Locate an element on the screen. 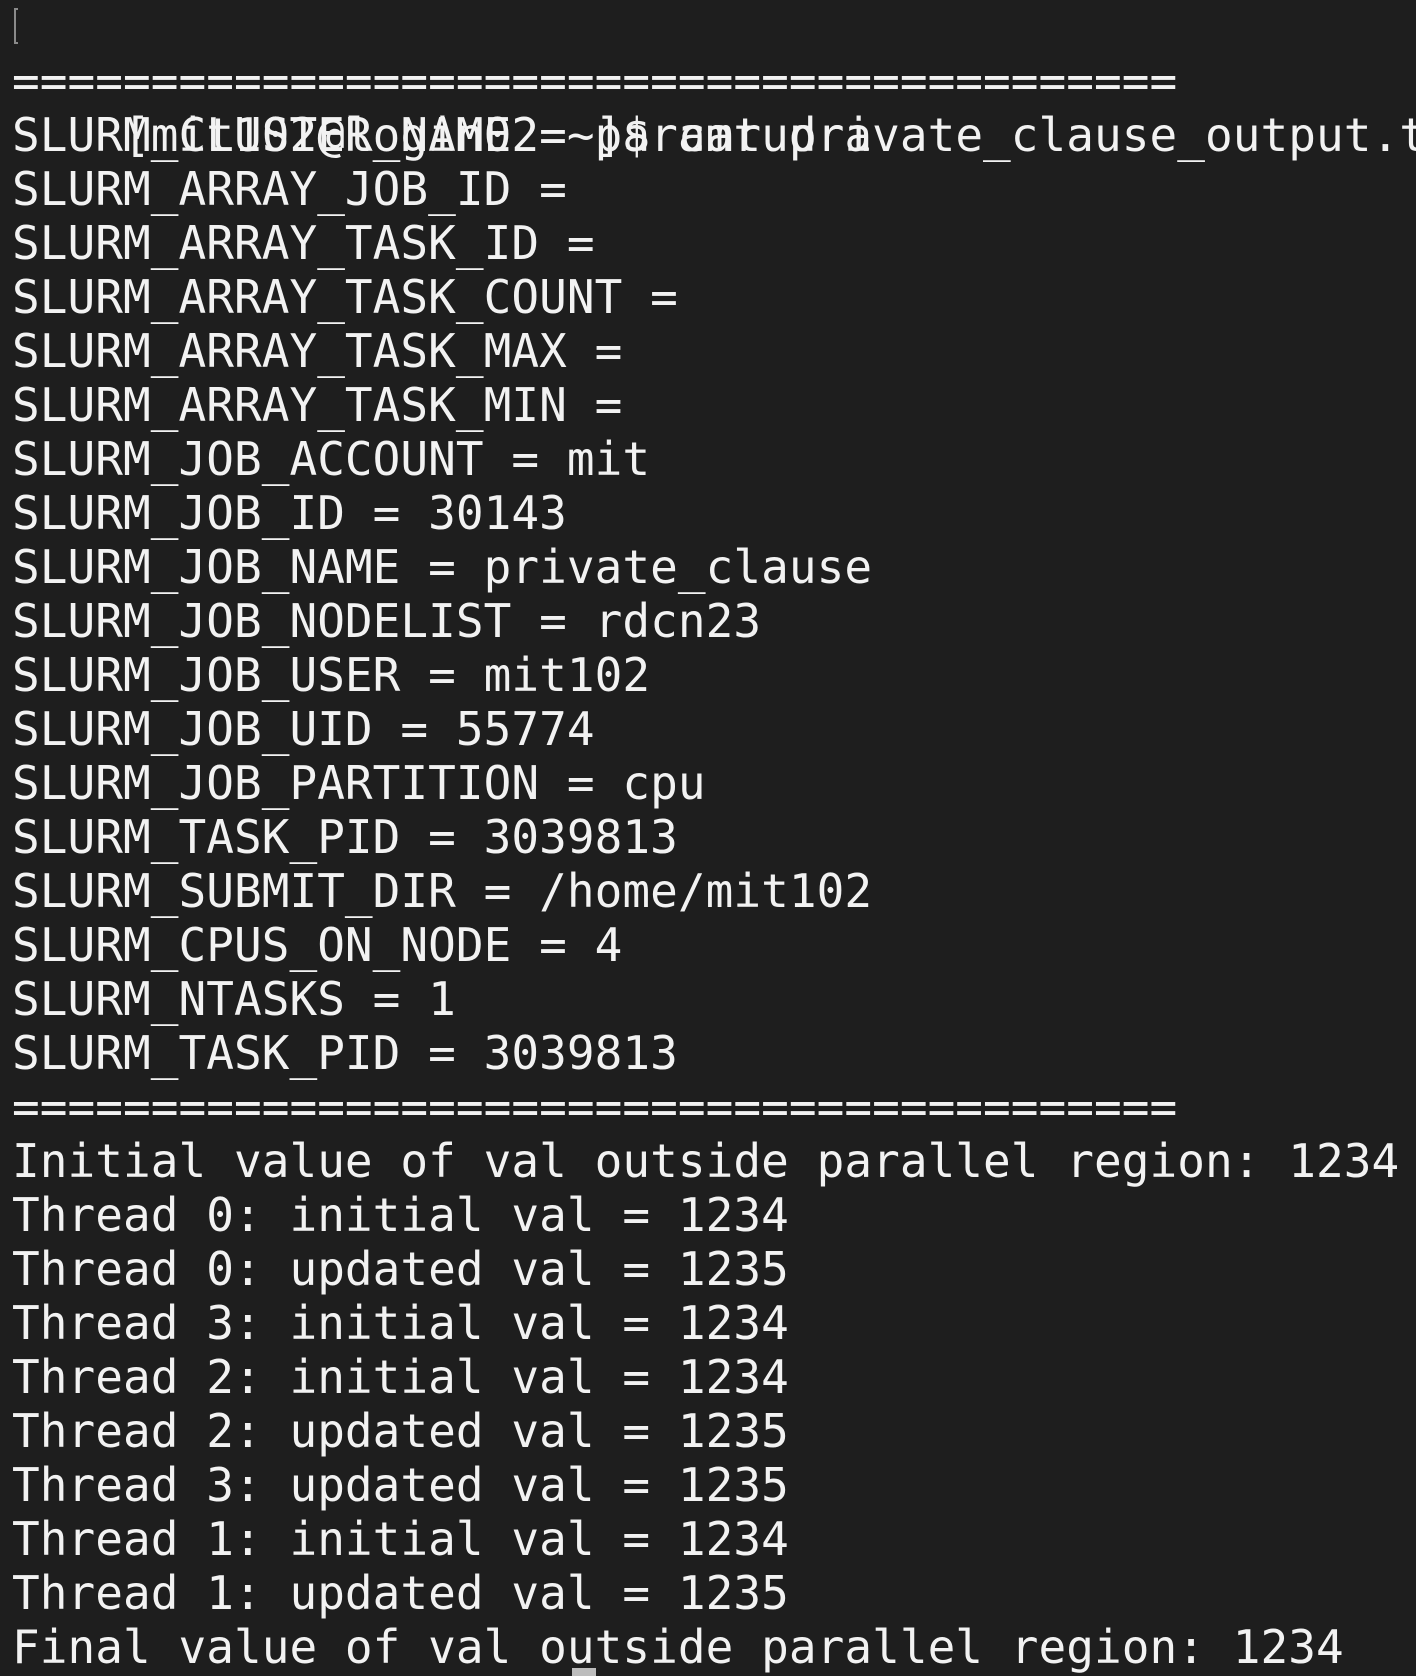 Image resolution: width=1416 pixels, height=1676 pixels. output-line: Thread 1: initial val = 1234 is located at coordinates (400, 1539).